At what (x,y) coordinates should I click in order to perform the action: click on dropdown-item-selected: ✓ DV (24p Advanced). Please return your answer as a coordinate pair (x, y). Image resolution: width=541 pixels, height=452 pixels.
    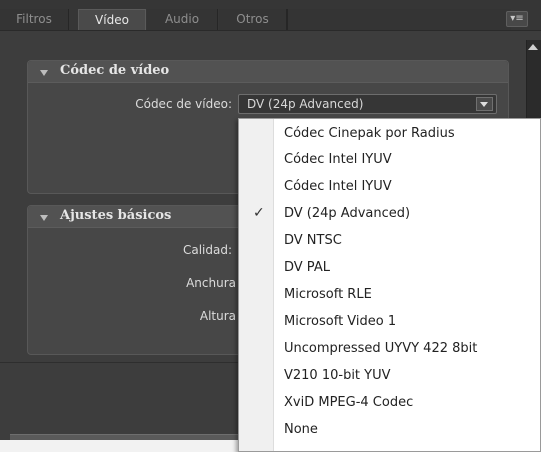
    Looking at the image, I should click on (389, 215).